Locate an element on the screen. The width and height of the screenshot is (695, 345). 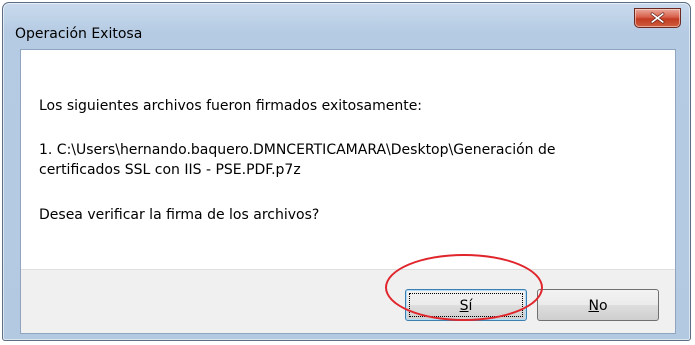
no-label-rest: o is located at coordinates (603, 306).